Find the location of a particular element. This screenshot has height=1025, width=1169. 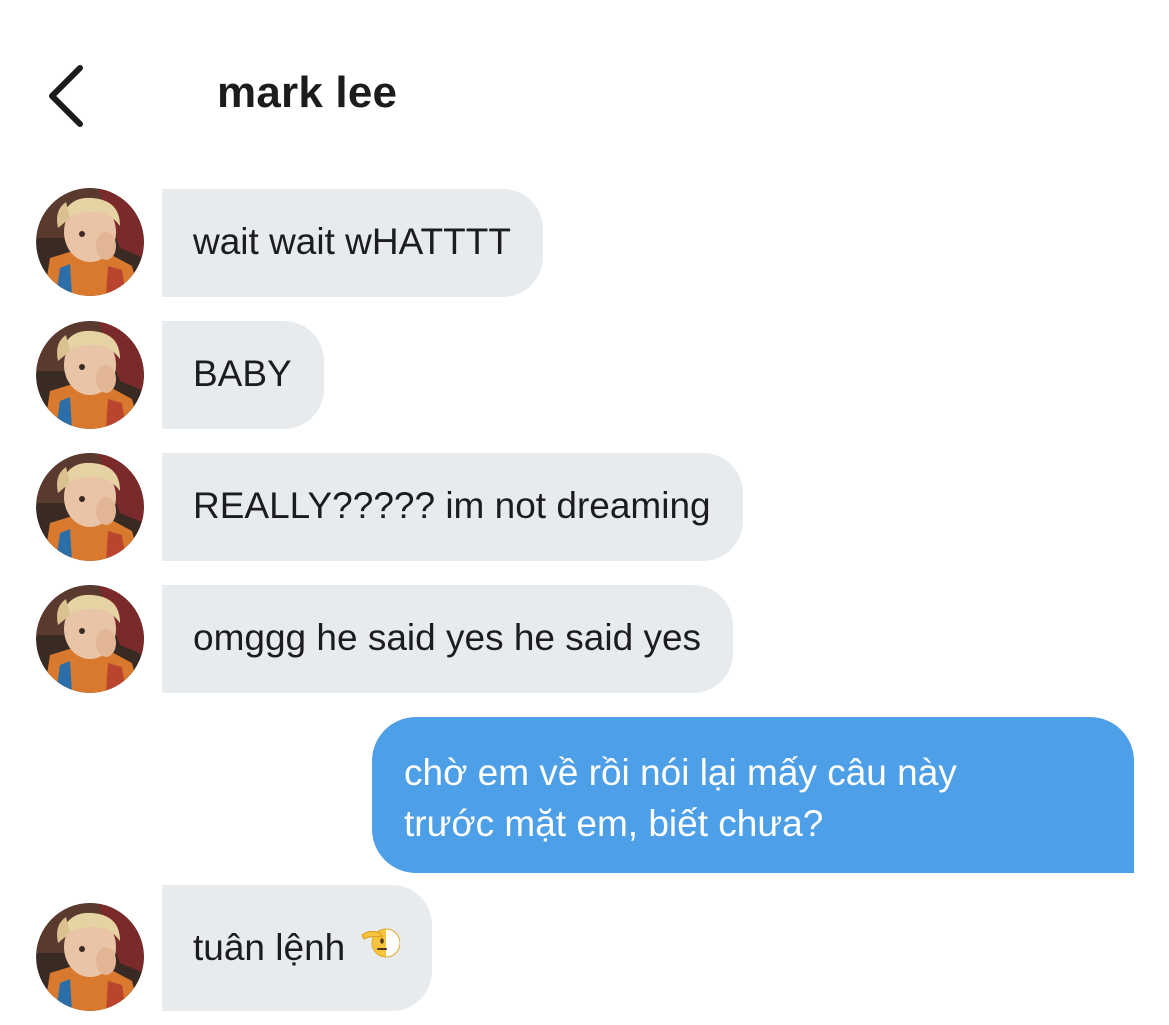

message-text: wait wait wHATTTT is located at coordinates (352, 241).